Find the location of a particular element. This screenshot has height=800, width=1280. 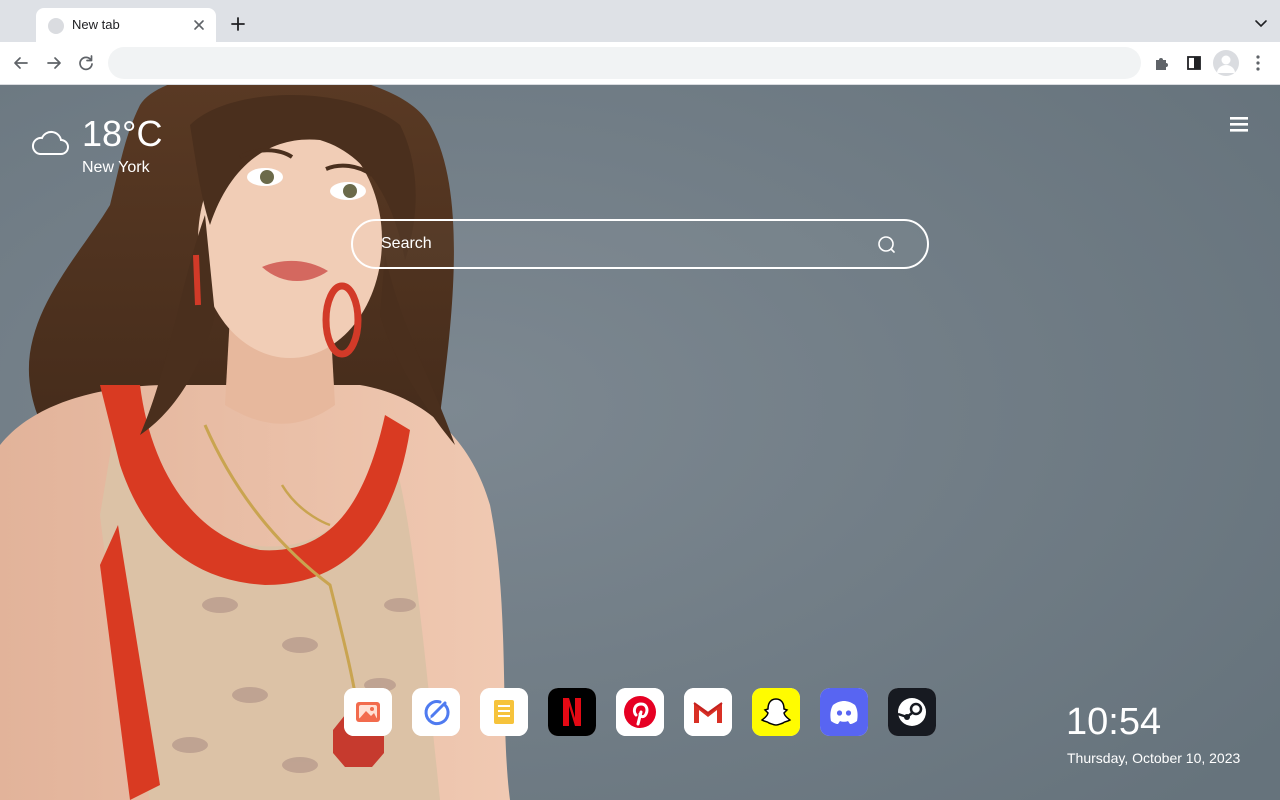

notes-icon is located at coordinates (504, 712).